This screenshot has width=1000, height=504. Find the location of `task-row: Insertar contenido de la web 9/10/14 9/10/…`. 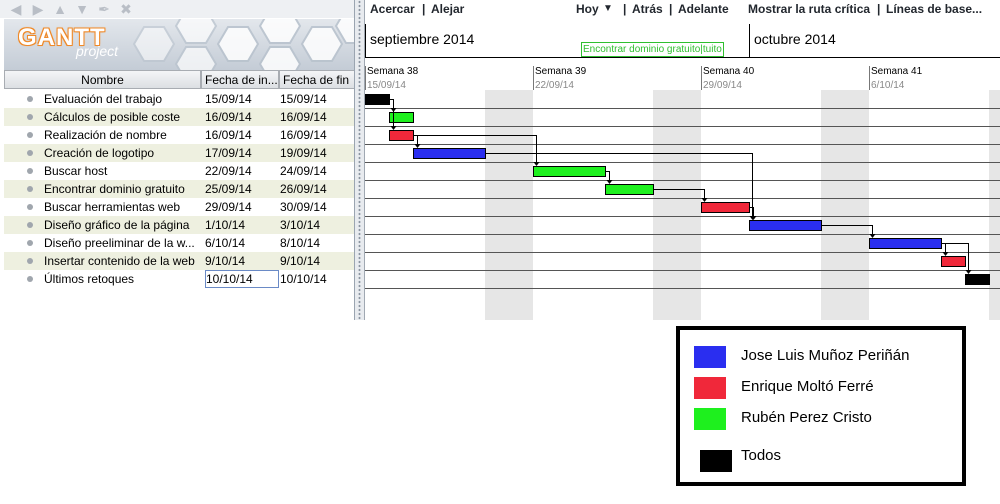

task-row: Insertar contenido de la web 9/10/14 9/10/… is located at coordinates (179, 261).